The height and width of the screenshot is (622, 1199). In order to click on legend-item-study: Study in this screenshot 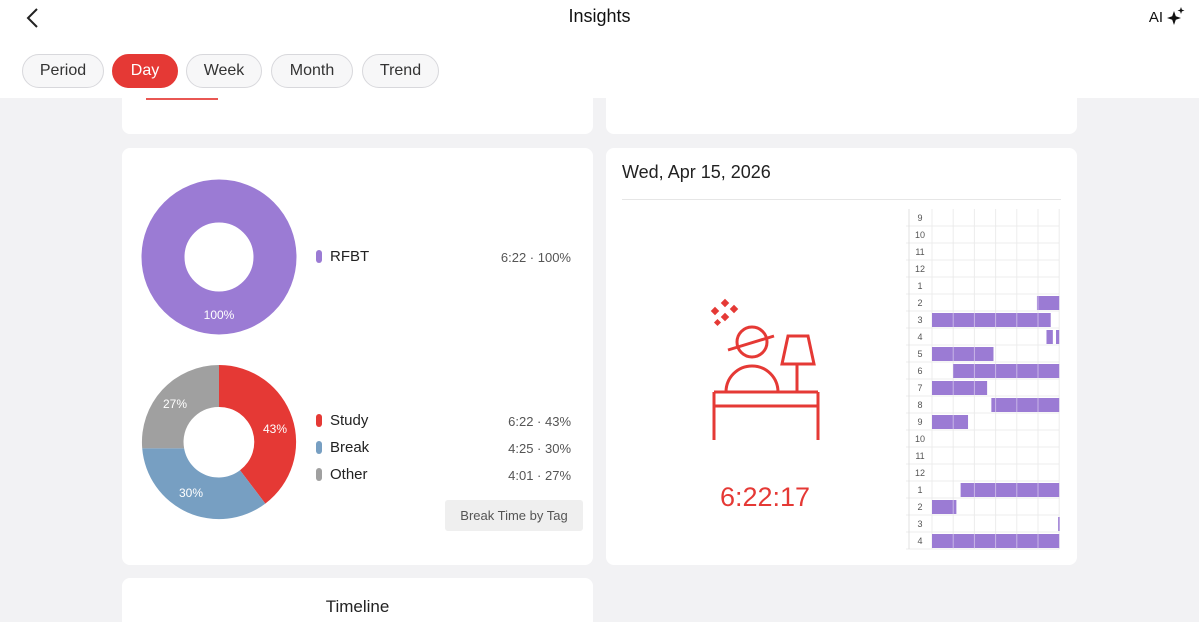, I will do `click(342, 420)`.